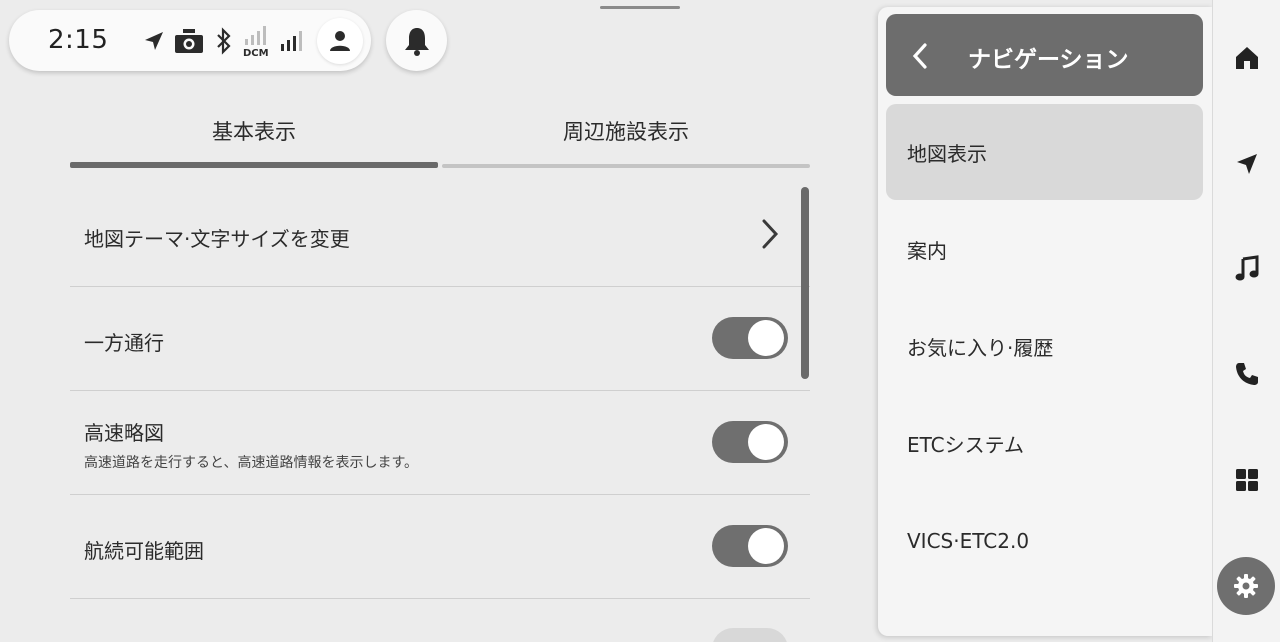 This screenshot has width=1280, height=642. I want to click on user-icon, so click(340, 41).